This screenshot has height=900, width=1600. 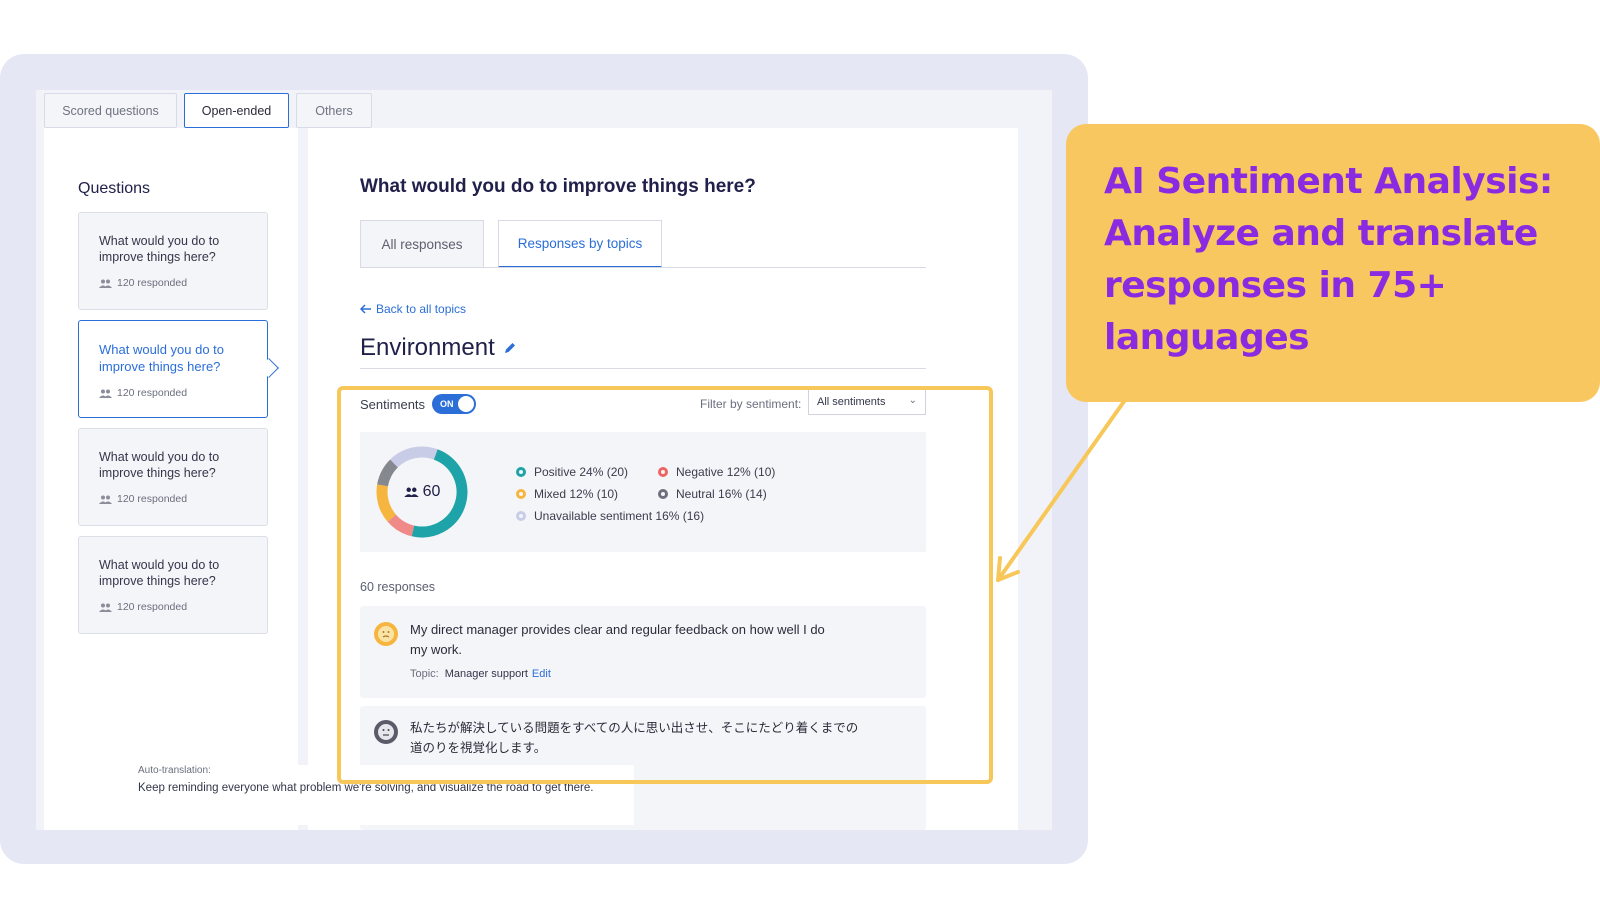 What do you see at coordinates (581, 472) in the screenshot?
I see `legend-label: Positive 24% (20)` at bounding box center [581, 472].